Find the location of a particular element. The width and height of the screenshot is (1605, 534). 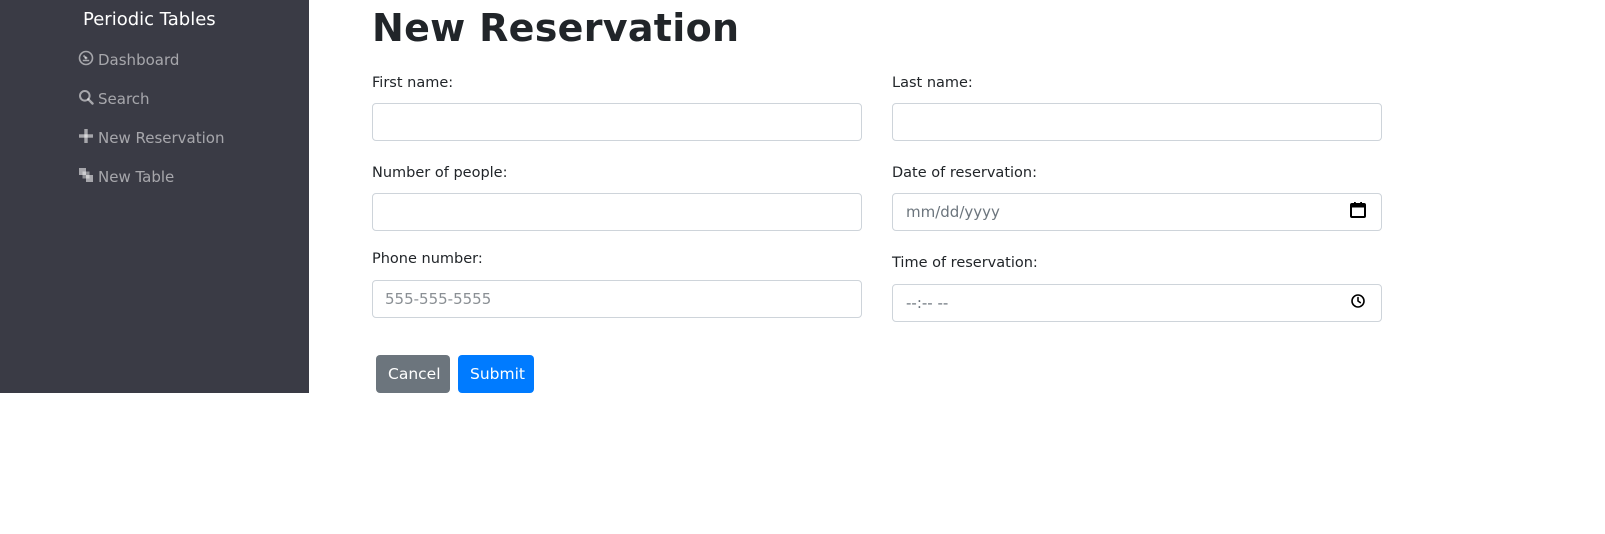

sidebar-item-new-table: New Table is located at coordinates (126, 177).